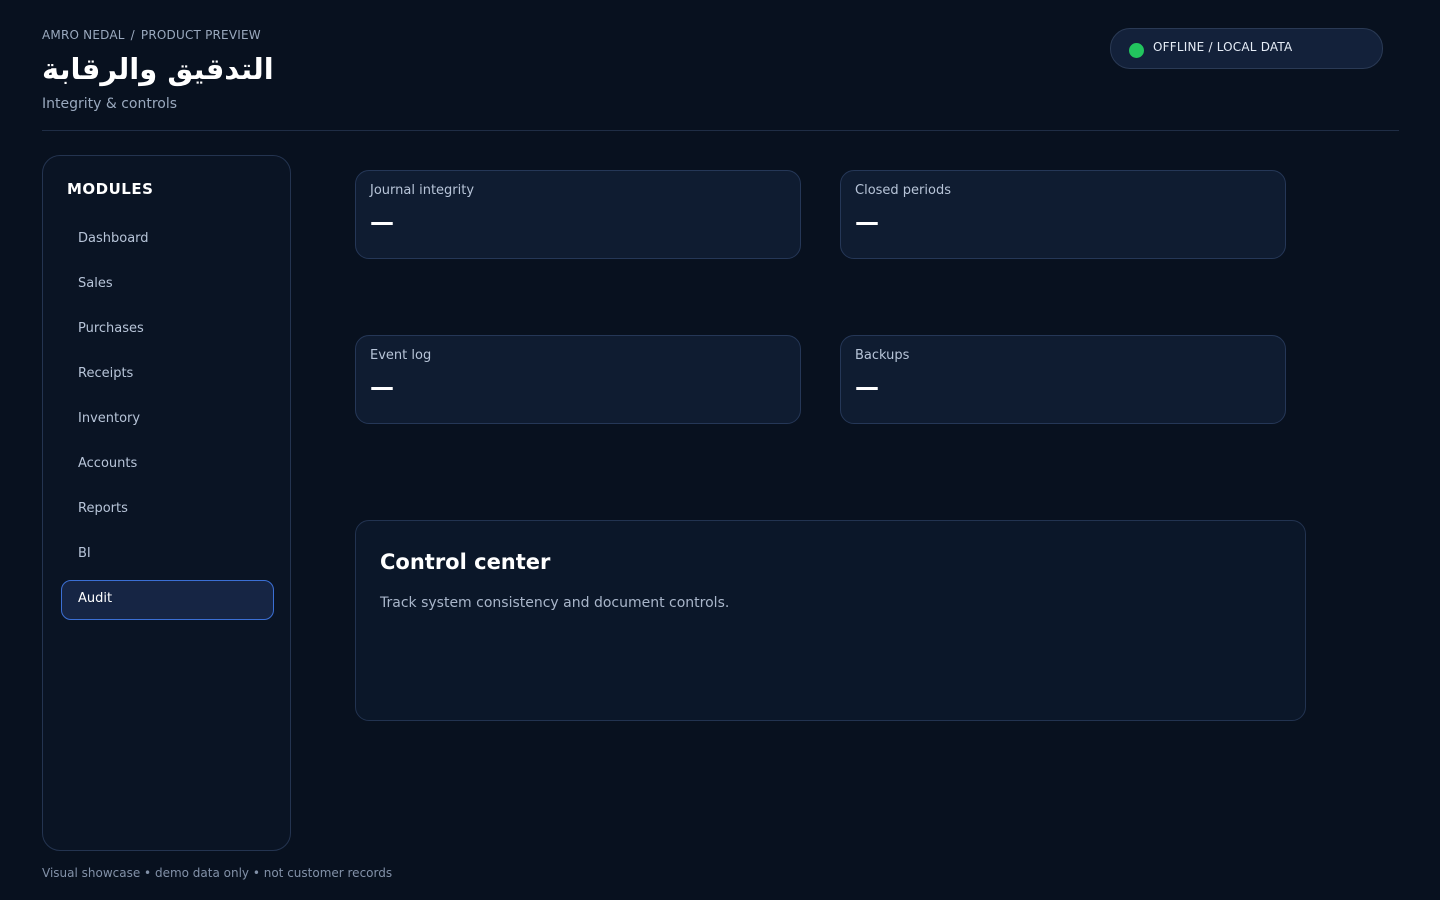 This screenshot has height=900, width=1440. What do you see at coordinates (167, 418) in the screenshot?
I see `sidebar-item-inventory: Inventory` at bounding box center [167, 418].